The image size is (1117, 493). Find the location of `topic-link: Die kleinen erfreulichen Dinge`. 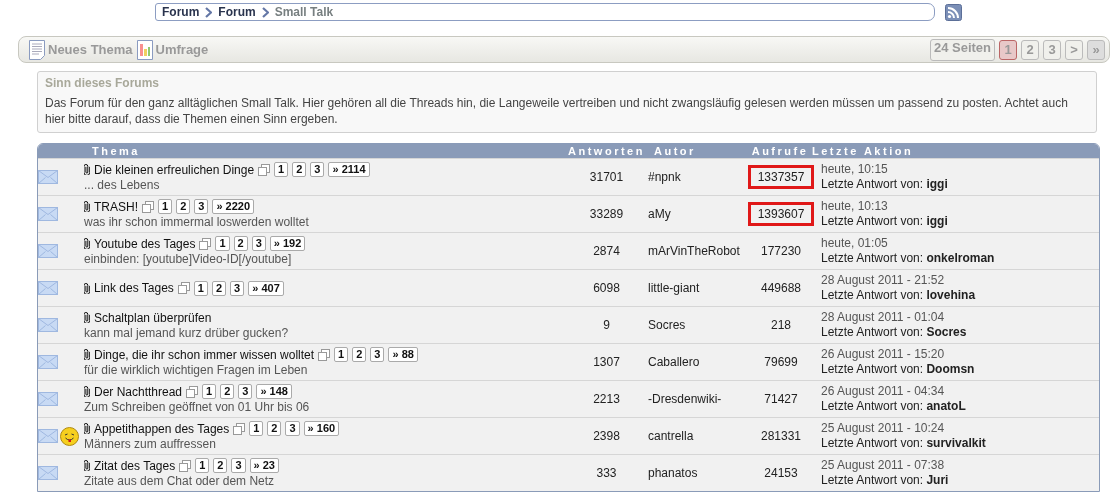

topic-link: Die kleinen erfreulichen Dinge is located at coordinates (174, 169).